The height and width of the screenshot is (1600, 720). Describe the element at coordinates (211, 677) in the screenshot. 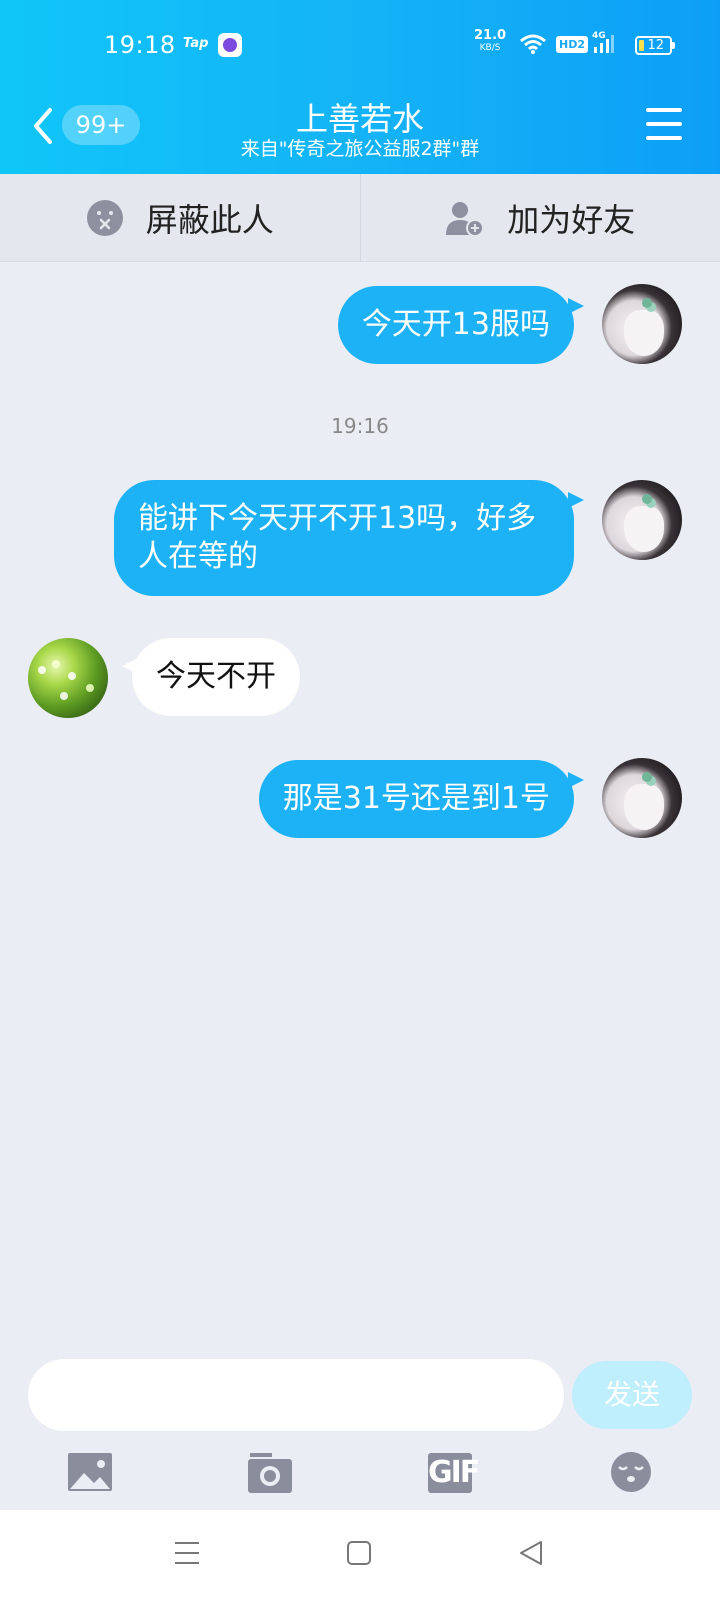

I see `message-bubble: 今天不开` at that location.